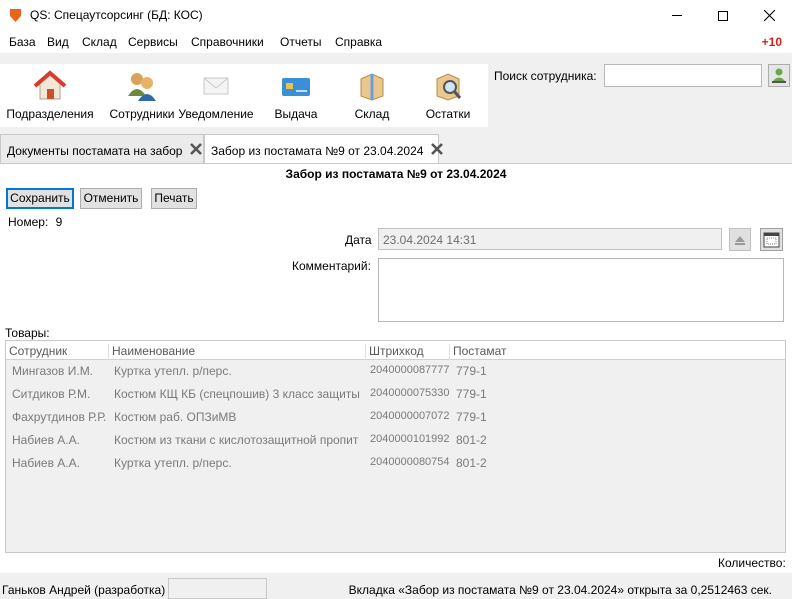 This screenshot has width=792, height=599. What do you see at coordinates (216, 86) in the screenshot?
I see `envelope-icon` at bounding box center [216, 86].